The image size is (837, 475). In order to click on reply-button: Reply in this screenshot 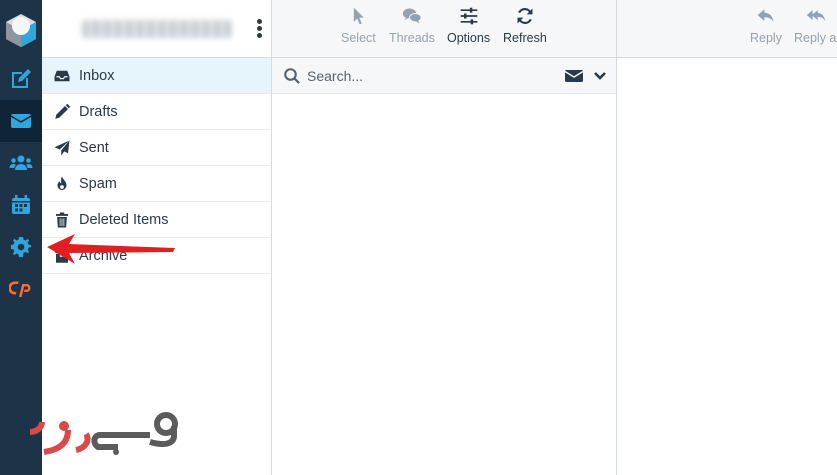, I will do `click(766, 25)`.